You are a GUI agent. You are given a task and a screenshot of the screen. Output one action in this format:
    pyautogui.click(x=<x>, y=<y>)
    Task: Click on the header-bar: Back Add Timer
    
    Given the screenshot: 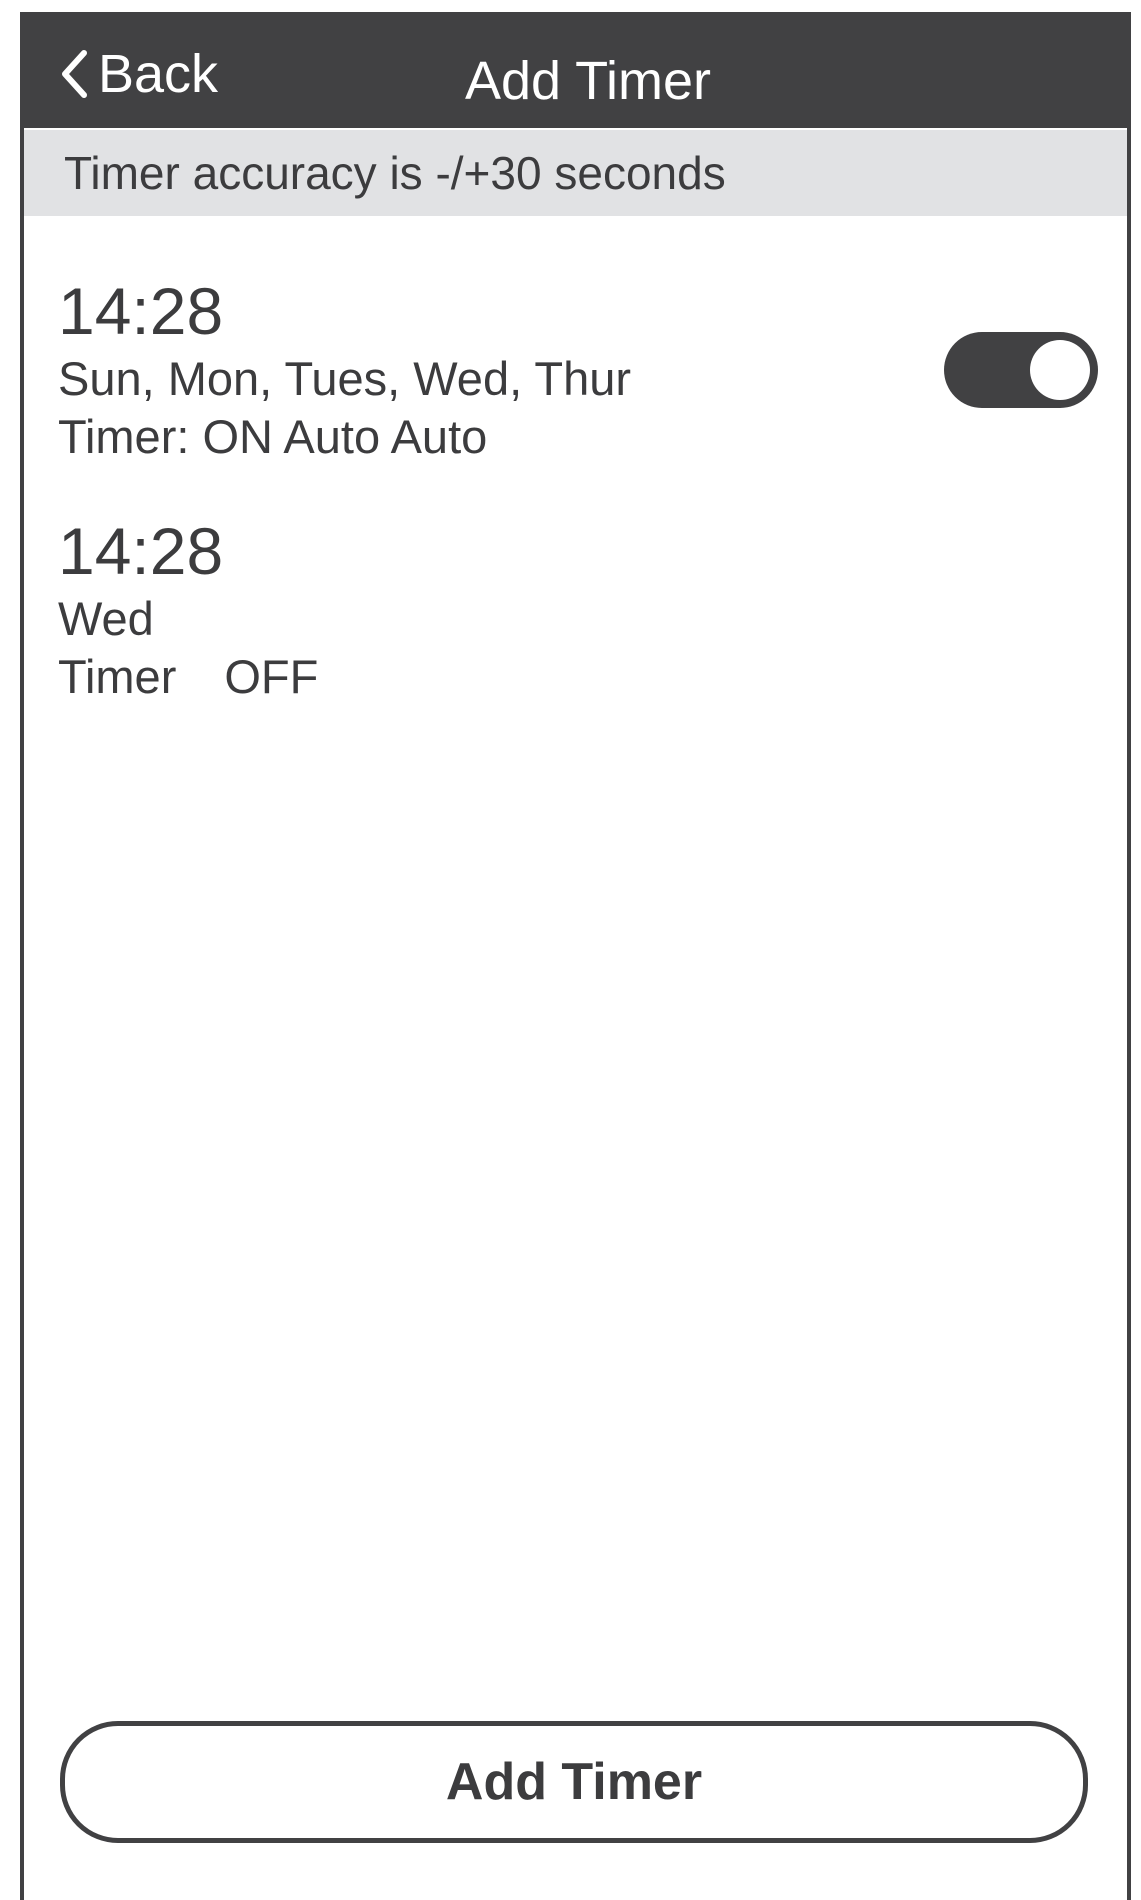 What is the action you would take?
    pyautogui.click(x=575, y=72)
    